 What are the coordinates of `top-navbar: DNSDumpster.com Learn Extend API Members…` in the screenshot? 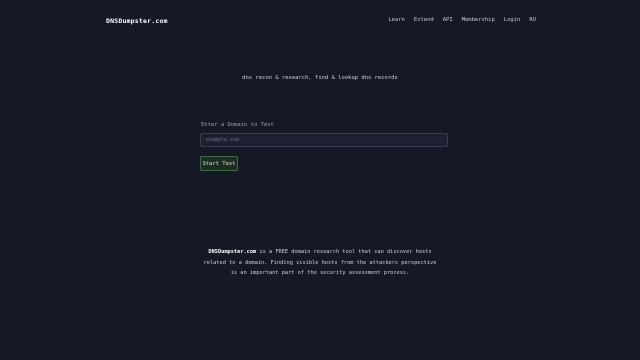 It's located at (320, 22).